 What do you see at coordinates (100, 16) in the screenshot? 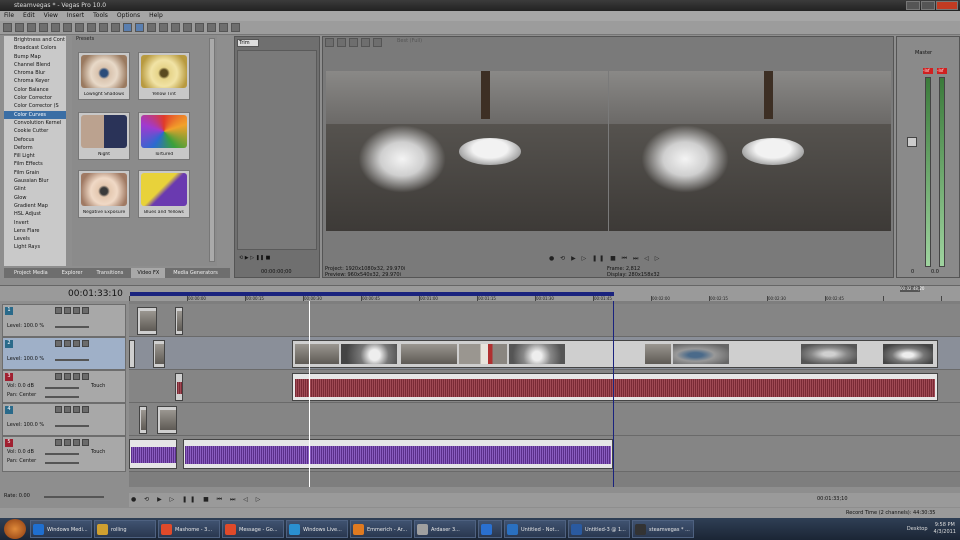
I see `menu-tools: Tools` at bounding box center [100, 16].